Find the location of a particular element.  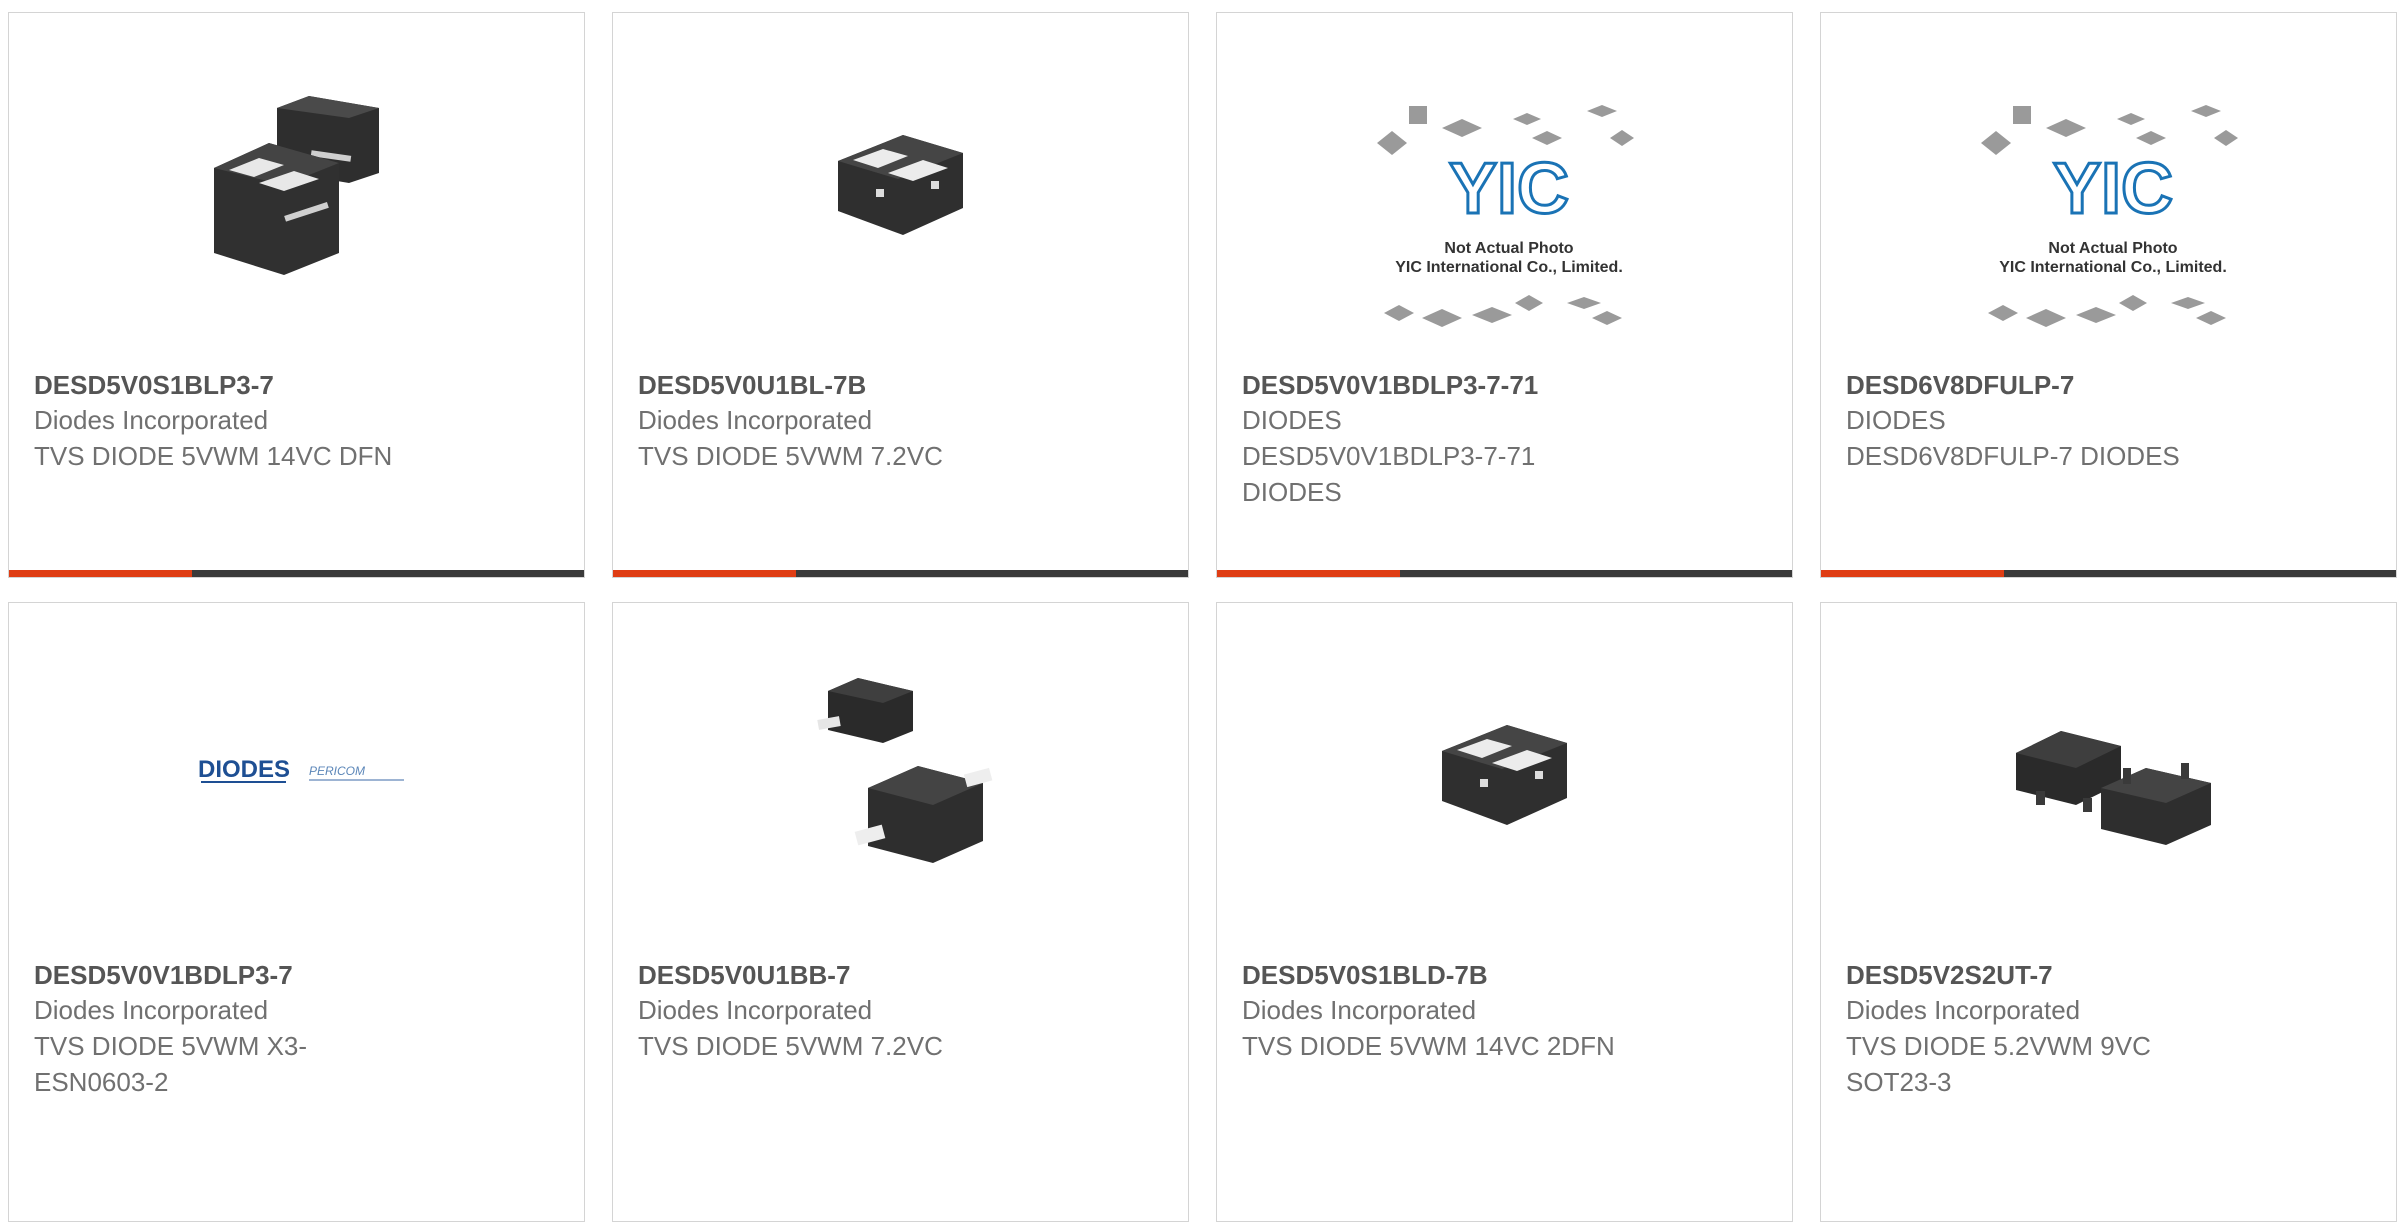

description: TVS DIODE 5VWM 14VC DFN is located at coordinates (213, 456).